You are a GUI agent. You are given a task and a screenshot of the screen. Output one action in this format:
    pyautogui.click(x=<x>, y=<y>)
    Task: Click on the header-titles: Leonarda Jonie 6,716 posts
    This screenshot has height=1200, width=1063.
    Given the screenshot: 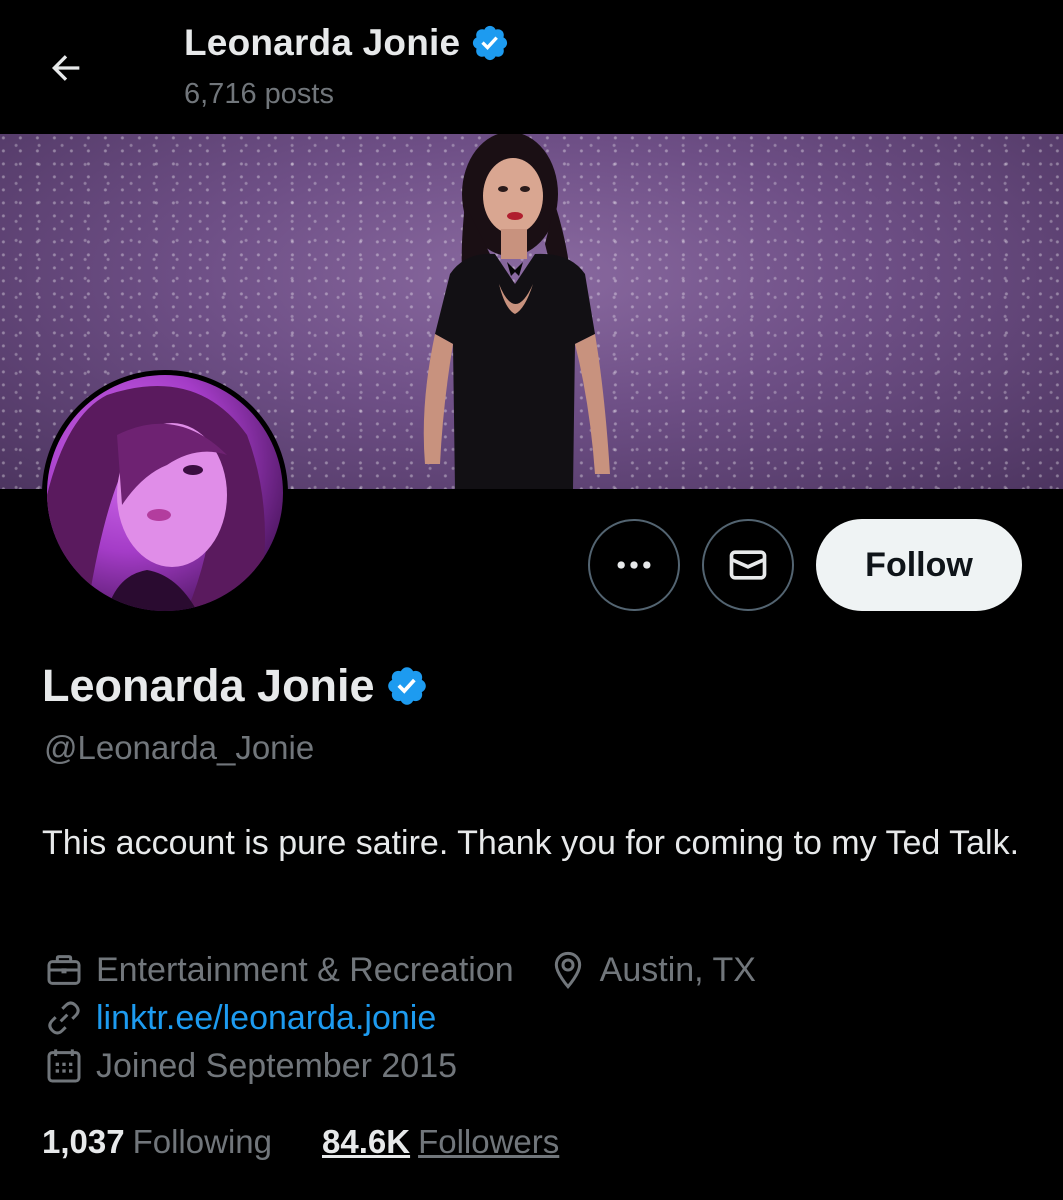 What is the action you would take?
    pyautogui.click(x=347, y=66)
    